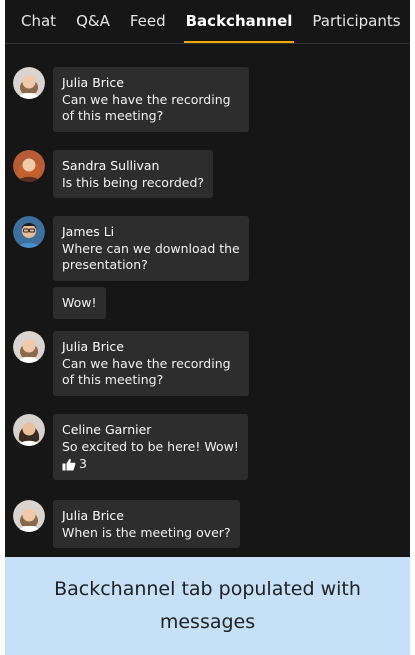  Describe the element at coordinates (93, 22) in the screenshot. I see `tab-qa: Q&A` at that location.